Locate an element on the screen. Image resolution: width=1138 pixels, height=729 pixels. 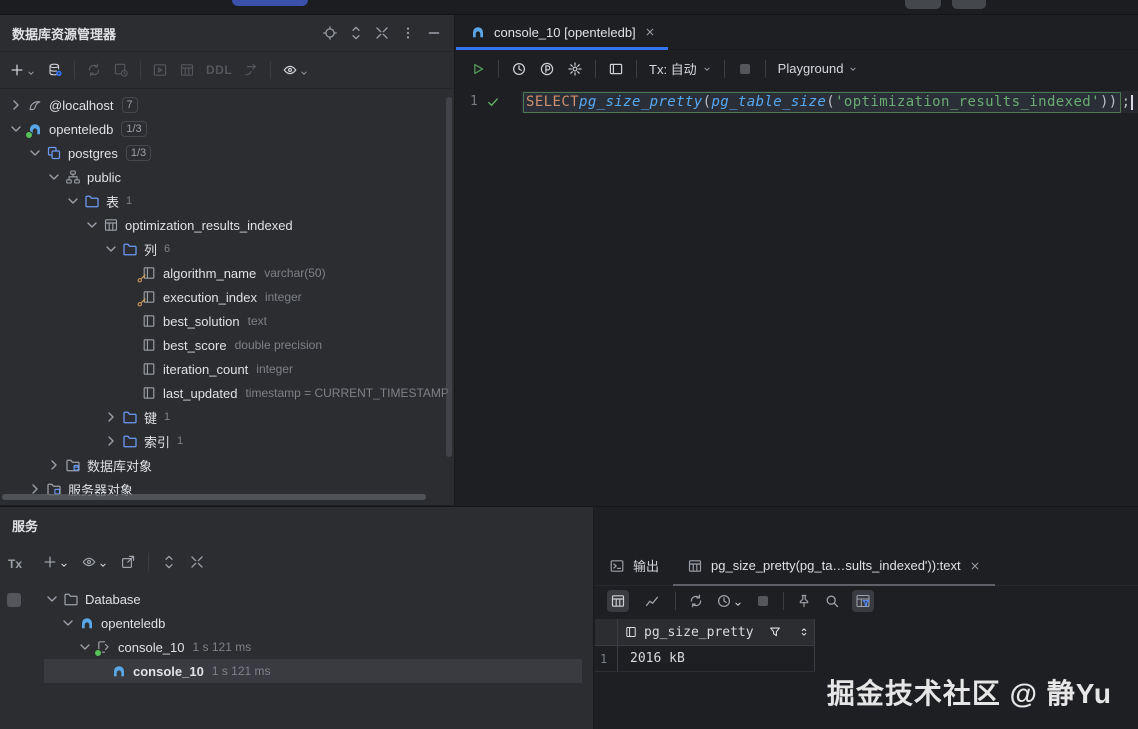
tree-label: optimization_results_indexed is located at coordinates (209, 225).